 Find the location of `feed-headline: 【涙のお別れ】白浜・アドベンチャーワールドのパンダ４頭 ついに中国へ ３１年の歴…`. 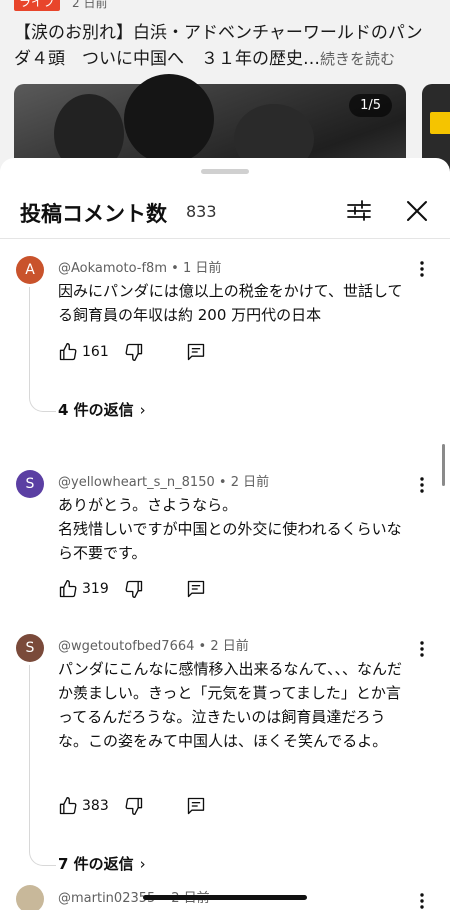

feed-headline: 【涙のお別れ】白浜・アドベンチャーワールドのパンダ４頭 ついに中国へ ３１年の歴… is located at coordinates (219, 46).